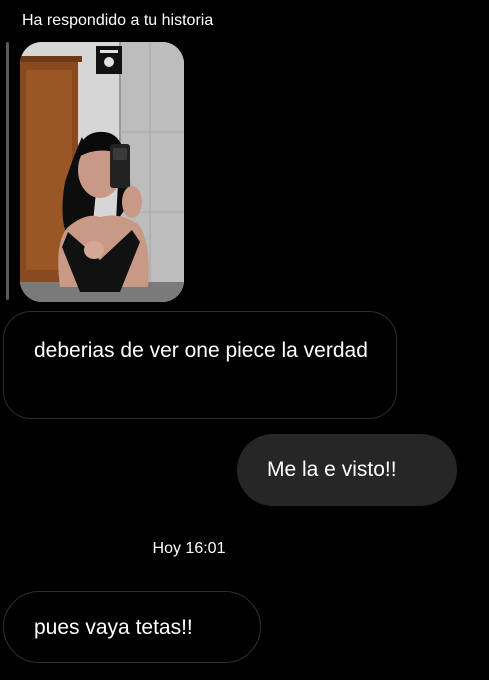 This screenshot has height=680, width=489. Describe the element at coordinates (189, 548) in the screenshot. I see `message-timestamp: Hoy 16:01` at that location.